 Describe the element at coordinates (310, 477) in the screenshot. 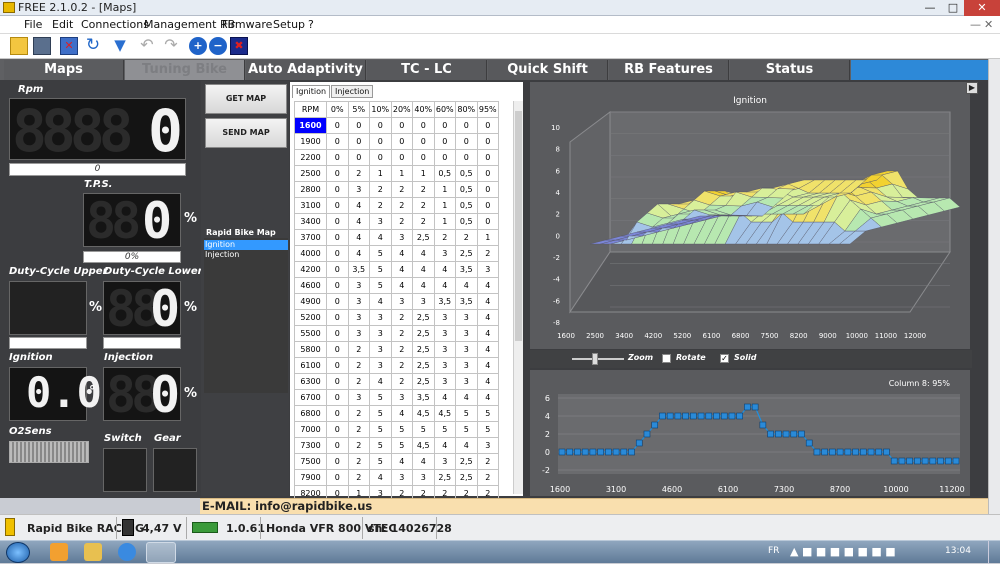

I see `rpm-cell: 7900` at that location.